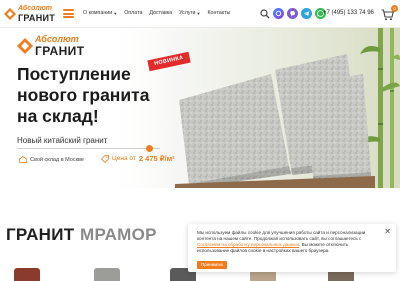 The image size is (400, 281). I want to click on tab-marble: МРАМОР, so click(118, 235).